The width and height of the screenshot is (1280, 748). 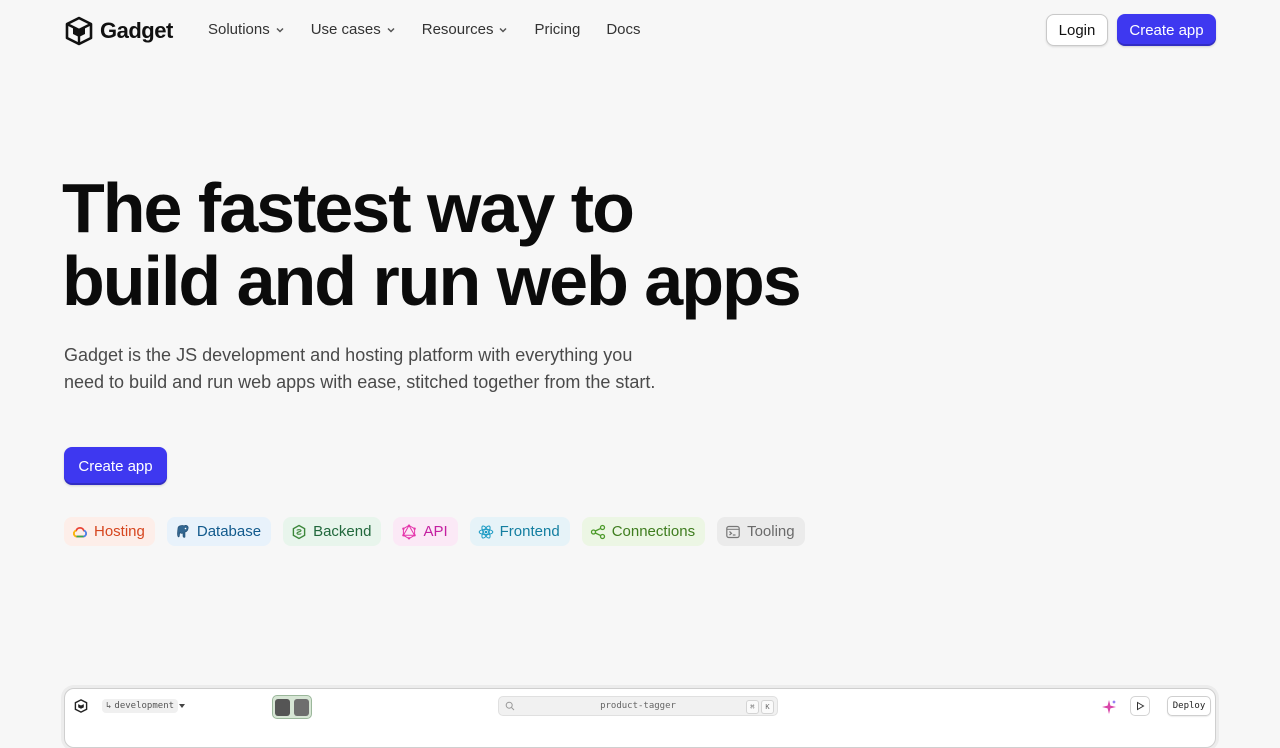 I want to click on app-name: product-tagger, so click(x=638, y=706).